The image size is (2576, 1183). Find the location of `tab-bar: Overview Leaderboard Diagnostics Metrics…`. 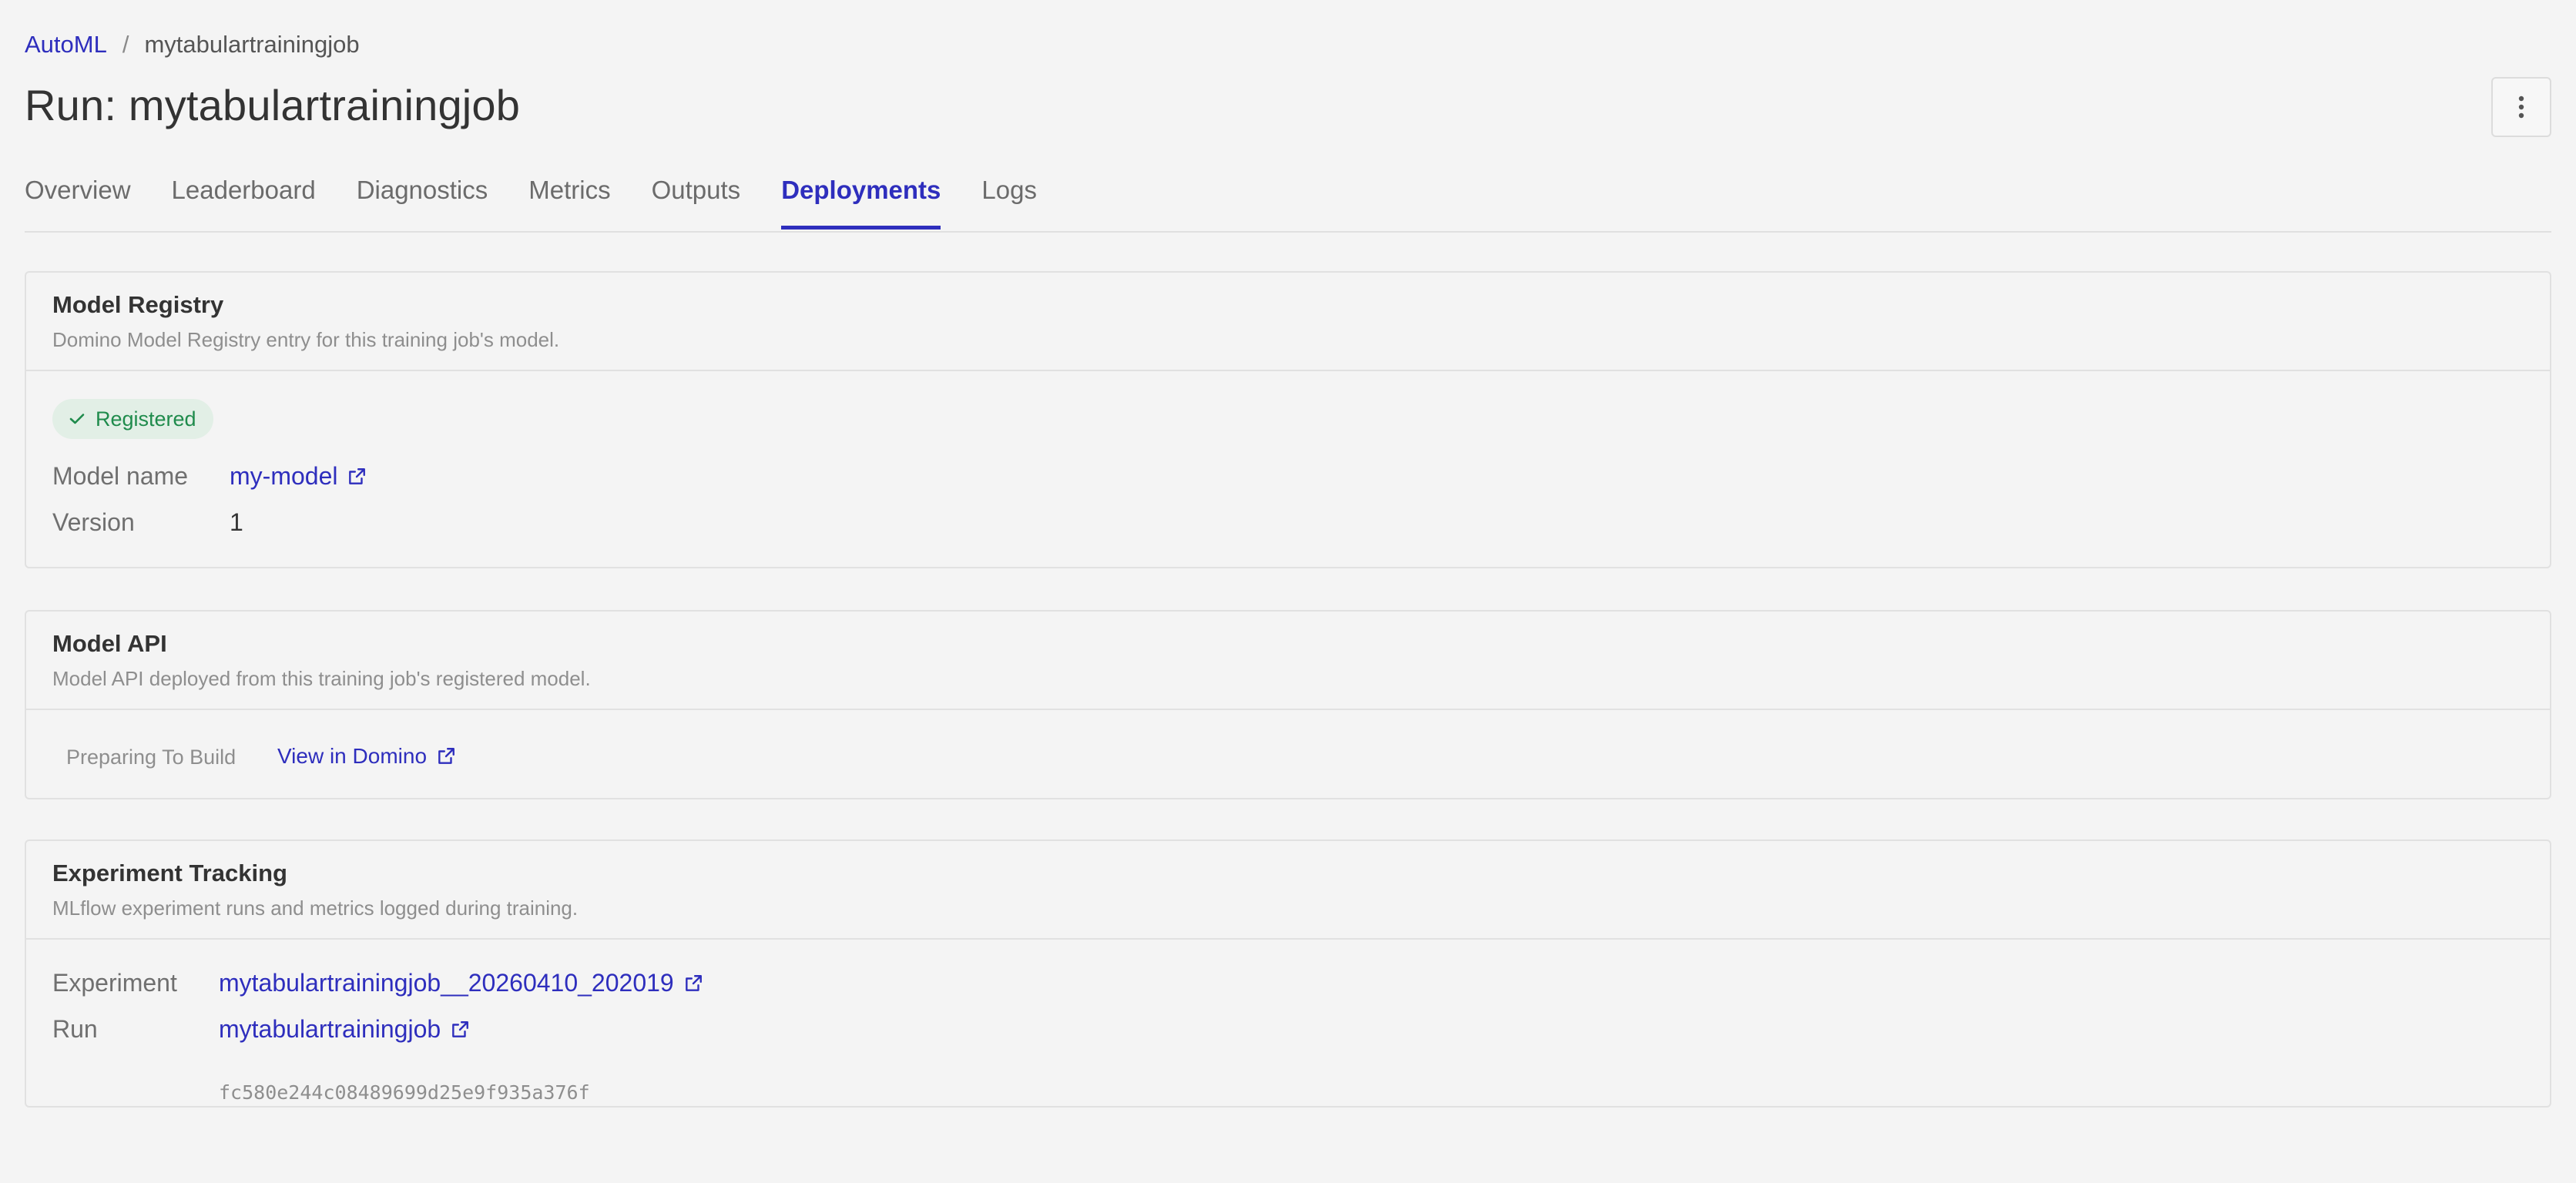

tab-bar: Overview Leaderboard Diagnostics Metrics… is located at coordinates (1288, 203).